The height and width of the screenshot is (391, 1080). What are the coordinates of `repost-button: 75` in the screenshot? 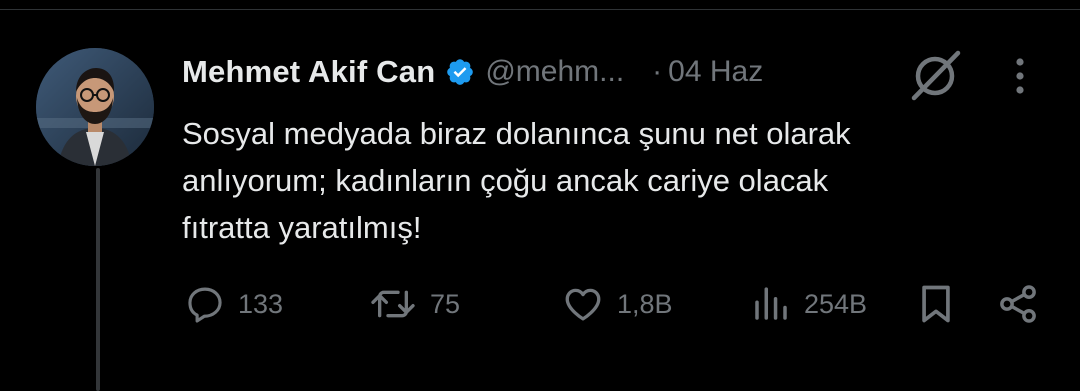 It's located at (414, 304).